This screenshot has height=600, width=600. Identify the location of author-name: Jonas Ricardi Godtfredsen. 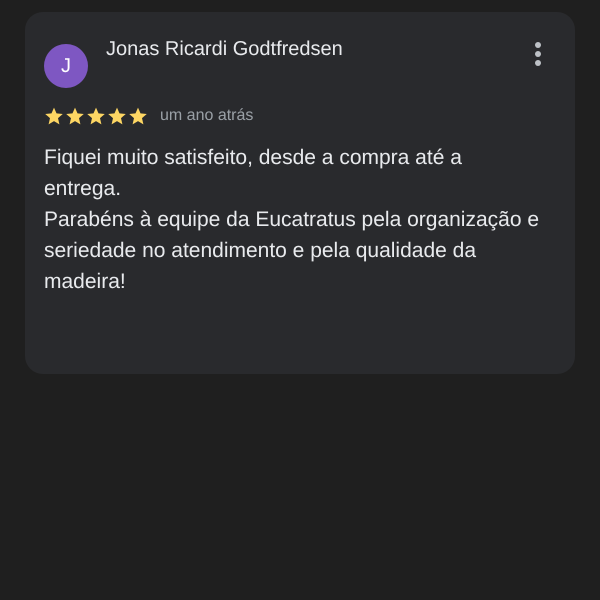
(225, 49).